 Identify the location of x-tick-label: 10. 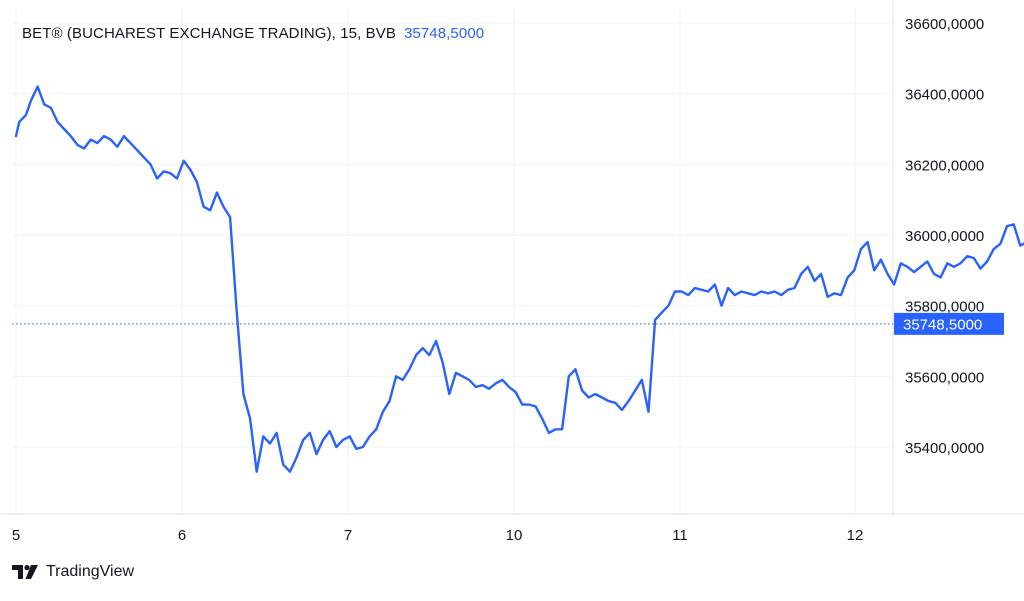
(514, 535).